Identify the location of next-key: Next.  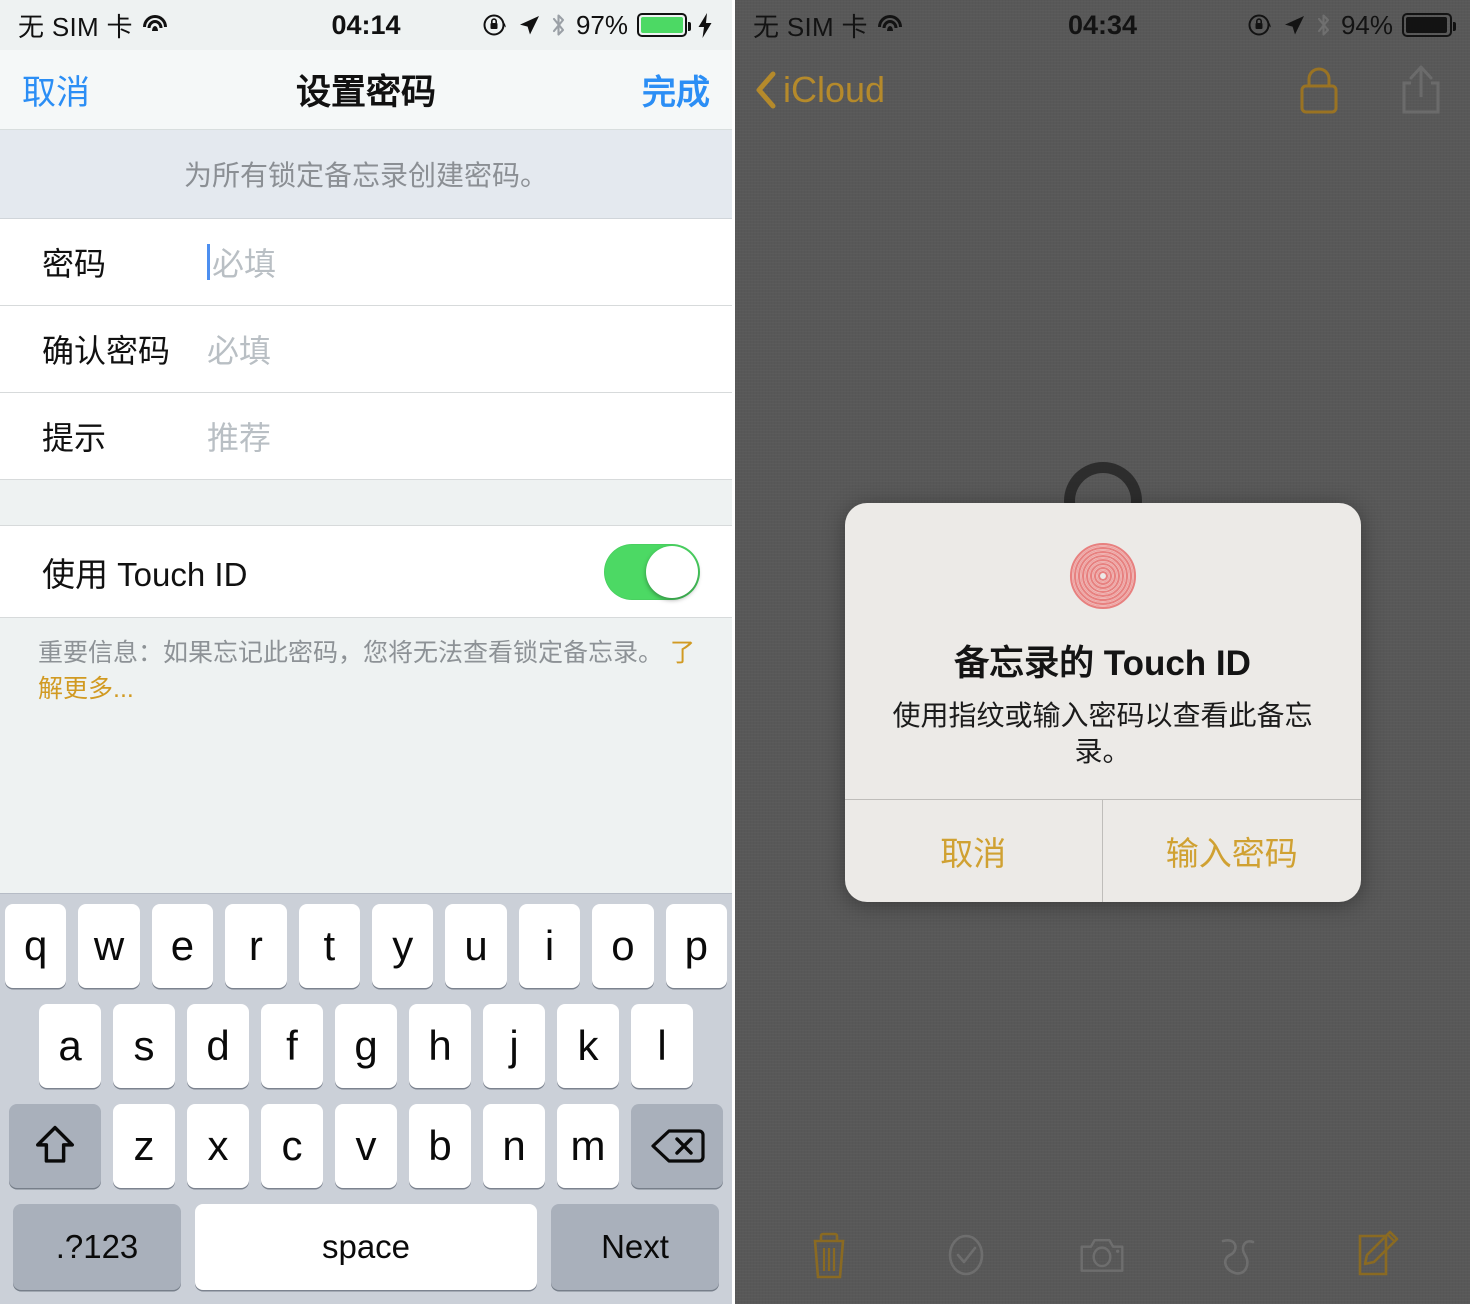
(635, 1247).